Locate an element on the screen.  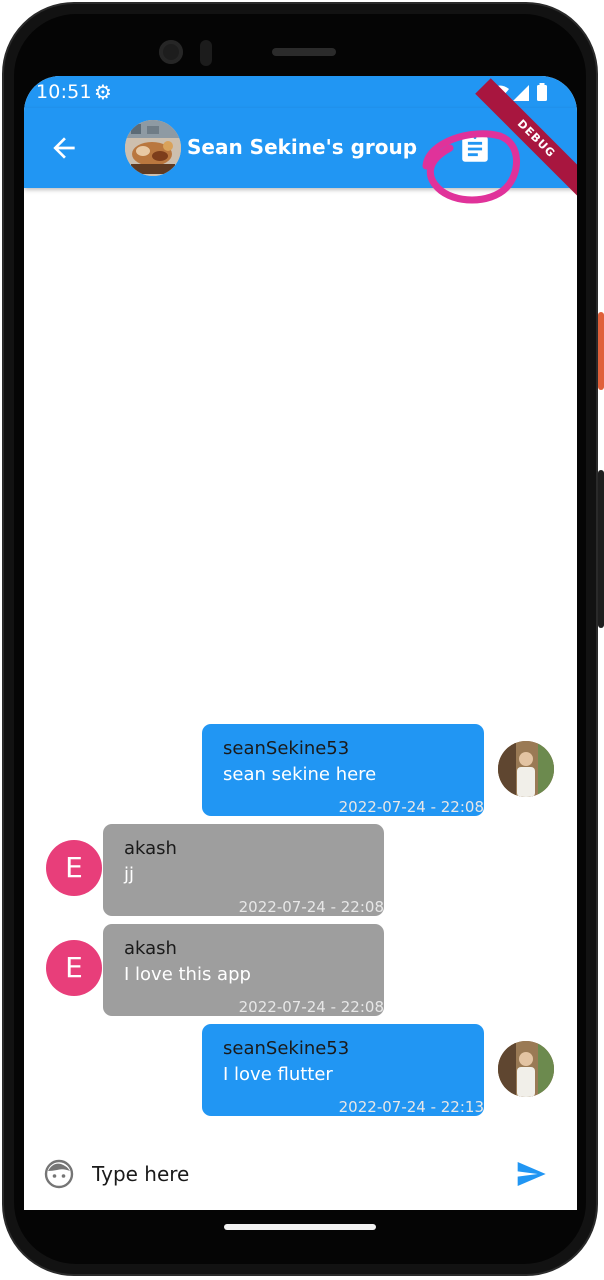
message-text: I love this app is located at coordinates (187, 974).